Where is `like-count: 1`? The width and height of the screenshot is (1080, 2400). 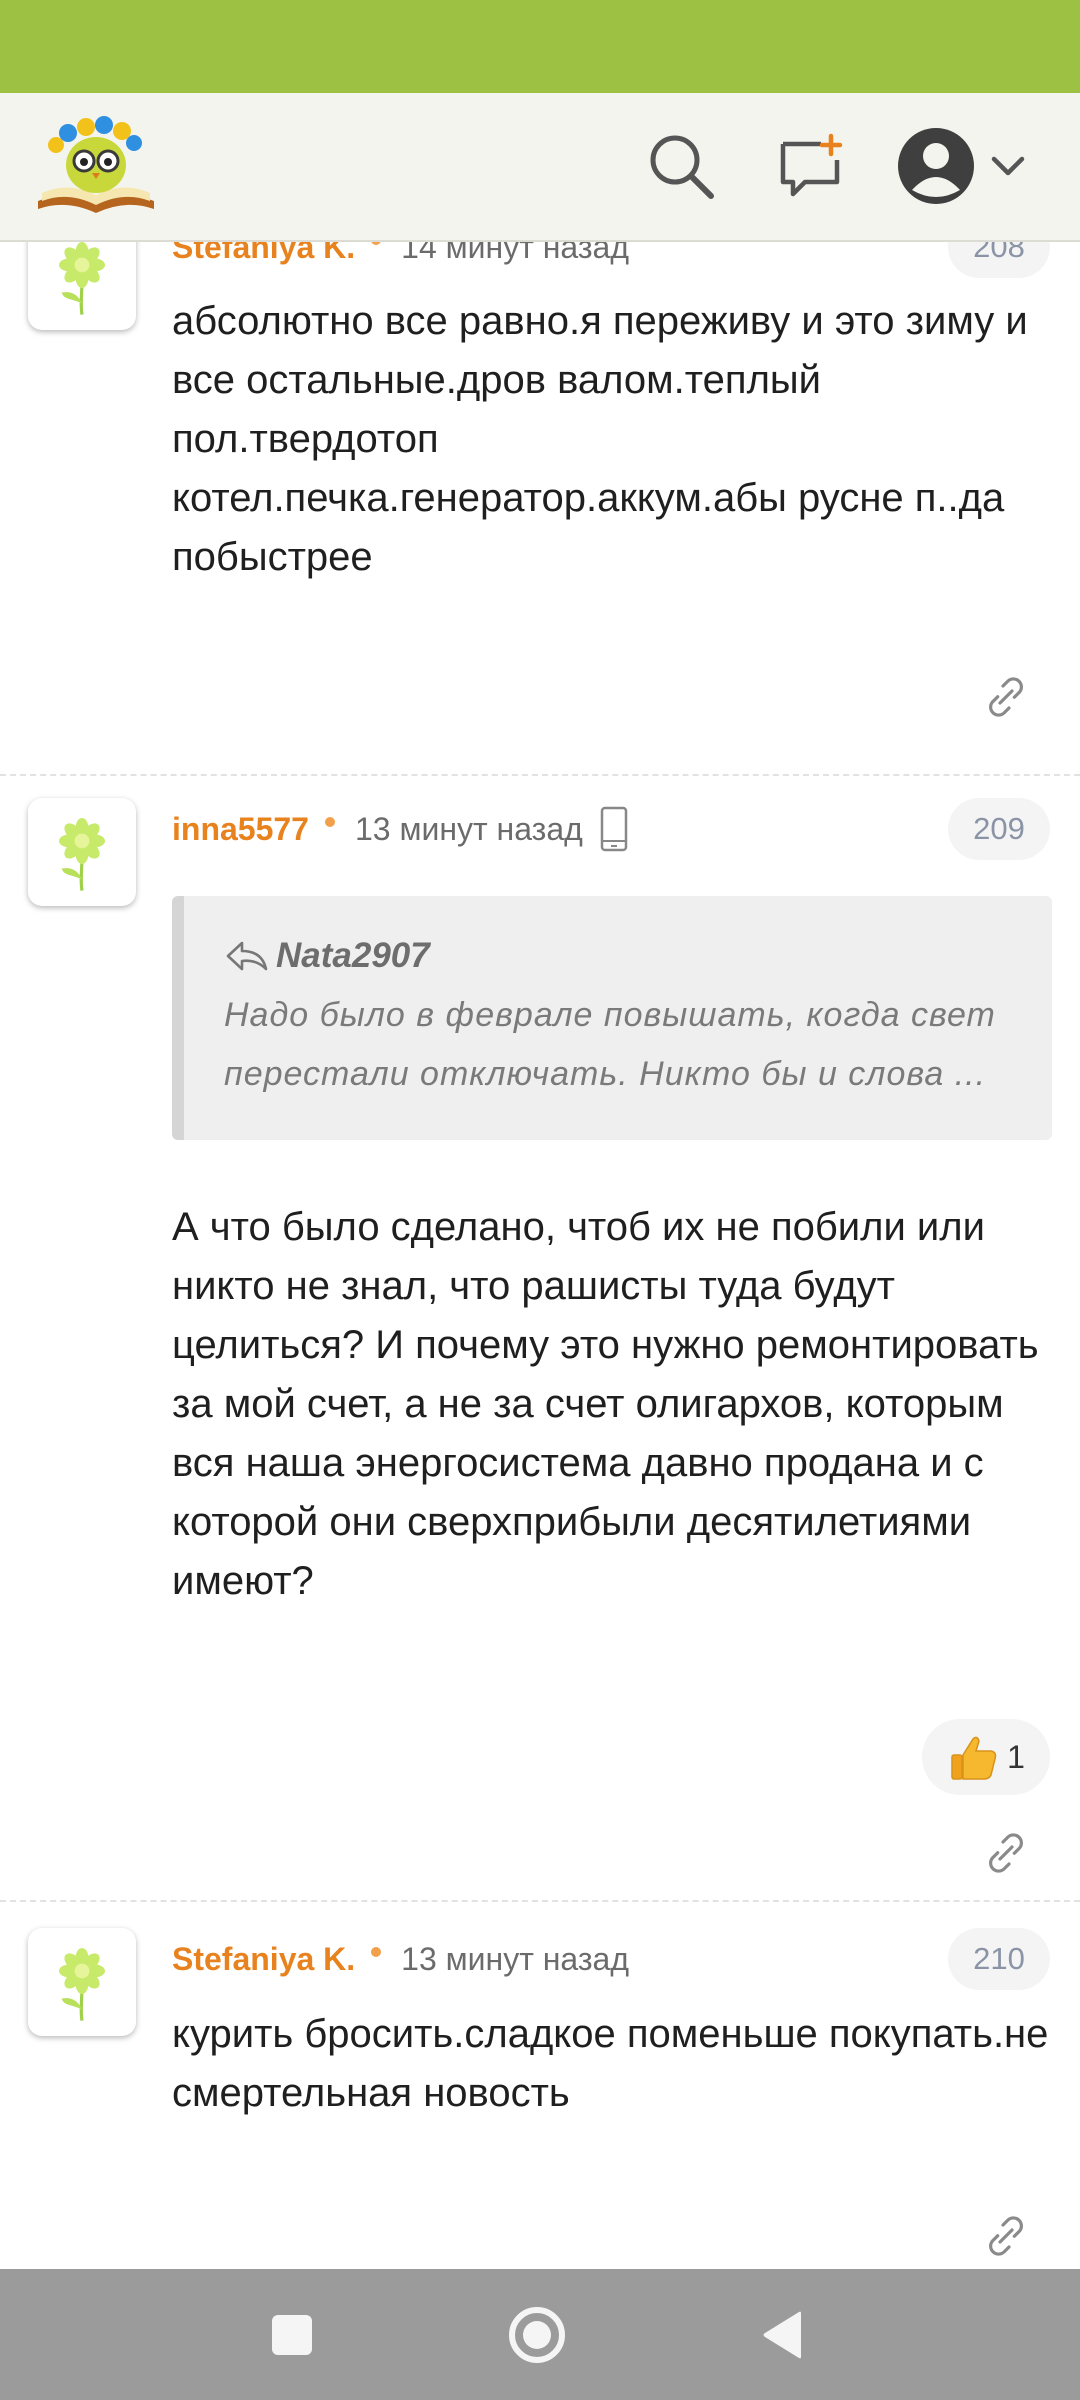
like-count: 1 is located at coordinates (1016, 1756).